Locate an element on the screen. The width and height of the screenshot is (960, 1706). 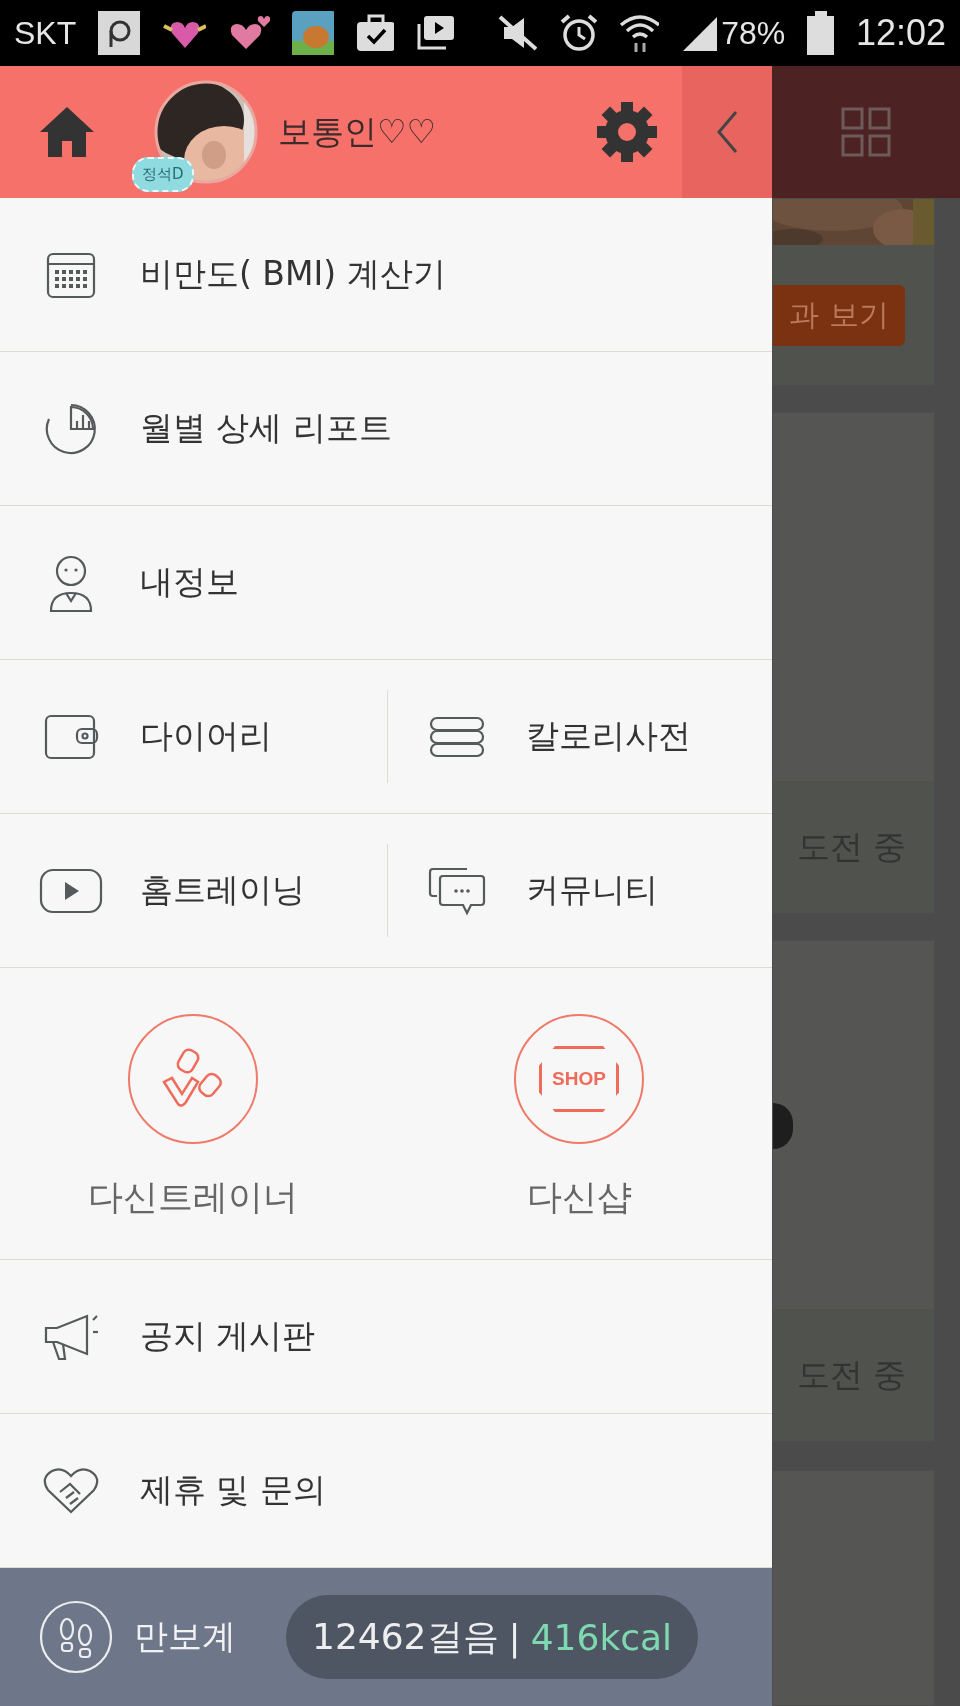
user-name: 보통인♡♡ is located at coordinates (358, 131).